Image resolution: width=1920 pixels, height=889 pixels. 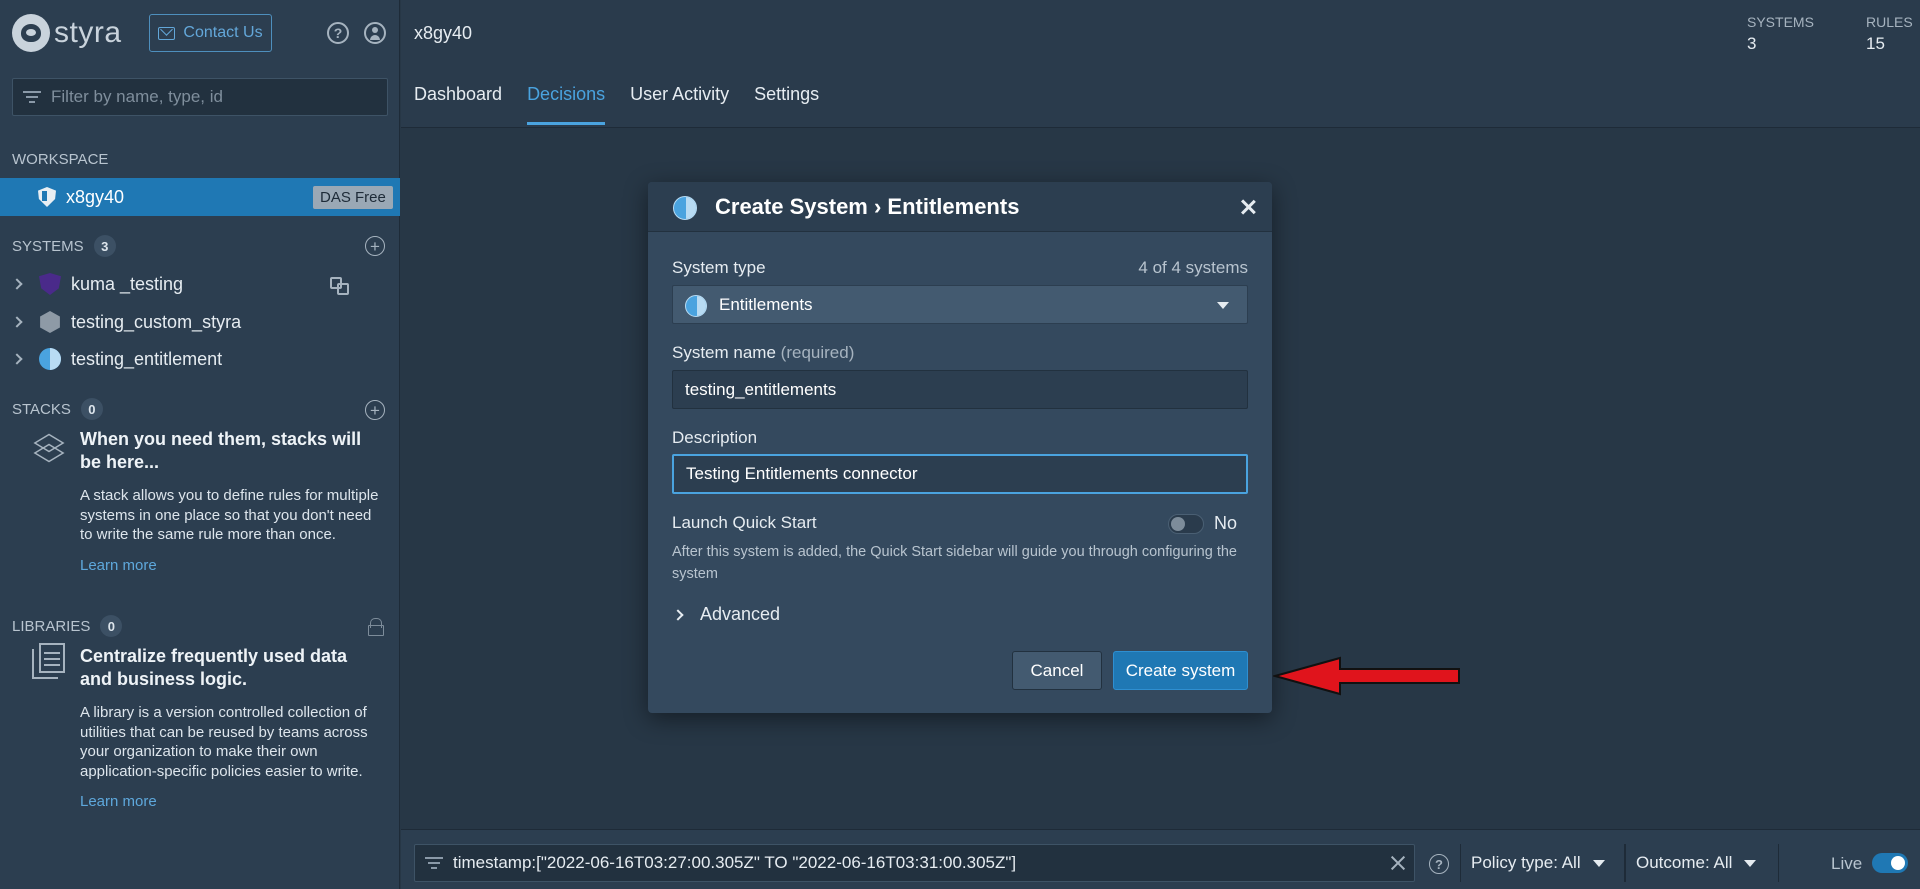 What do you see at coordinates (1439, 864) in the screenshot?
I see `query-help-icon: ?` at bounding box center [1439, 864].